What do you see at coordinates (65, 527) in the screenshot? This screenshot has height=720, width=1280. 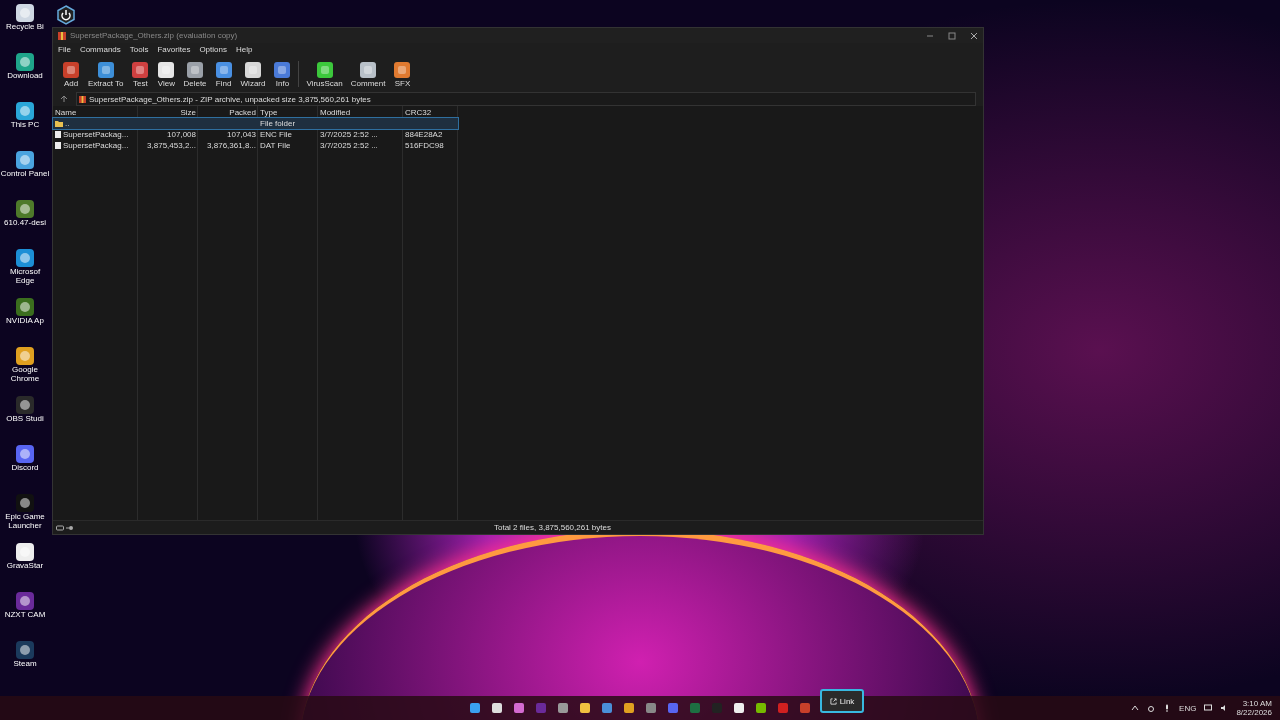 I see `drive-key-icon` at bounding box center [65, 527].